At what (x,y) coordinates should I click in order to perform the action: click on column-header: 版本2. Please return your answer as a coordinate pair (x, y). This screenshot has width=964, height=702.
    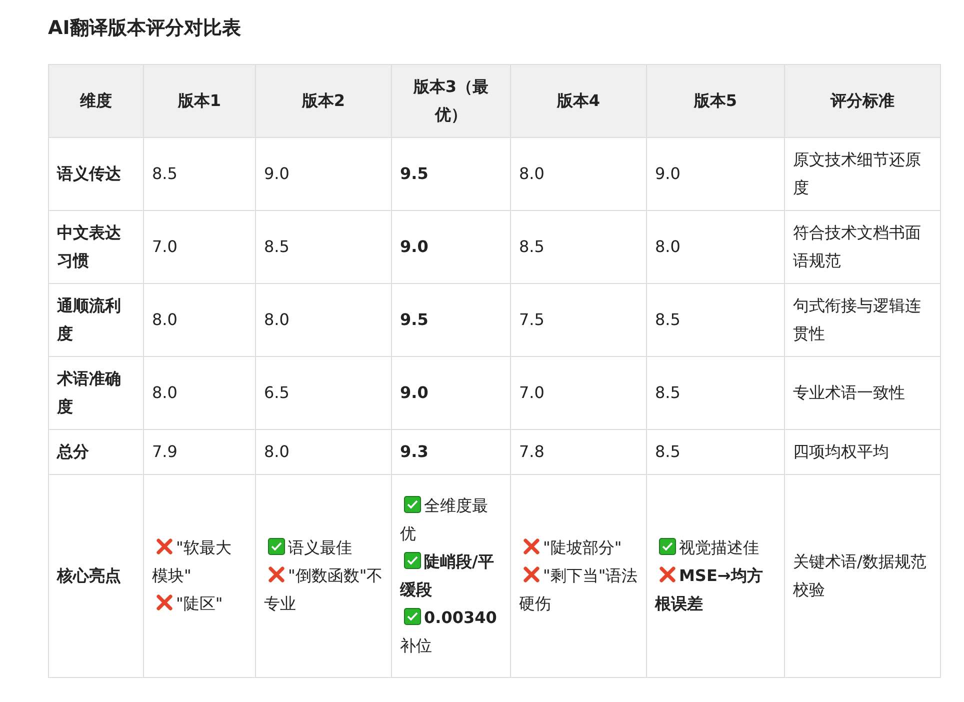
    Looking at the image, I should click on (324, 101).